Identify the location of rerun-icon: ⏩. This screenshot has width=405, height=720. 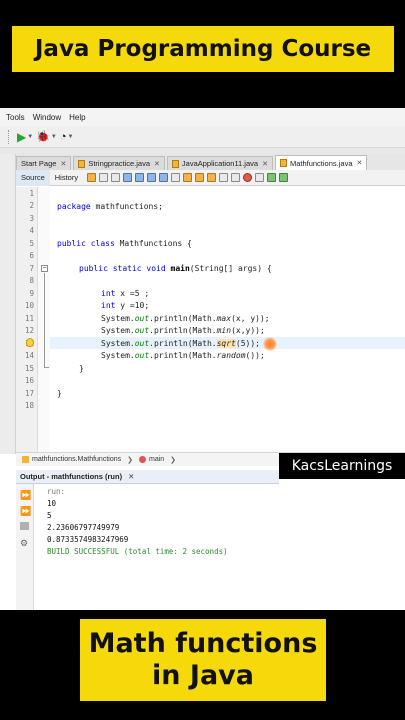
(25, 495).